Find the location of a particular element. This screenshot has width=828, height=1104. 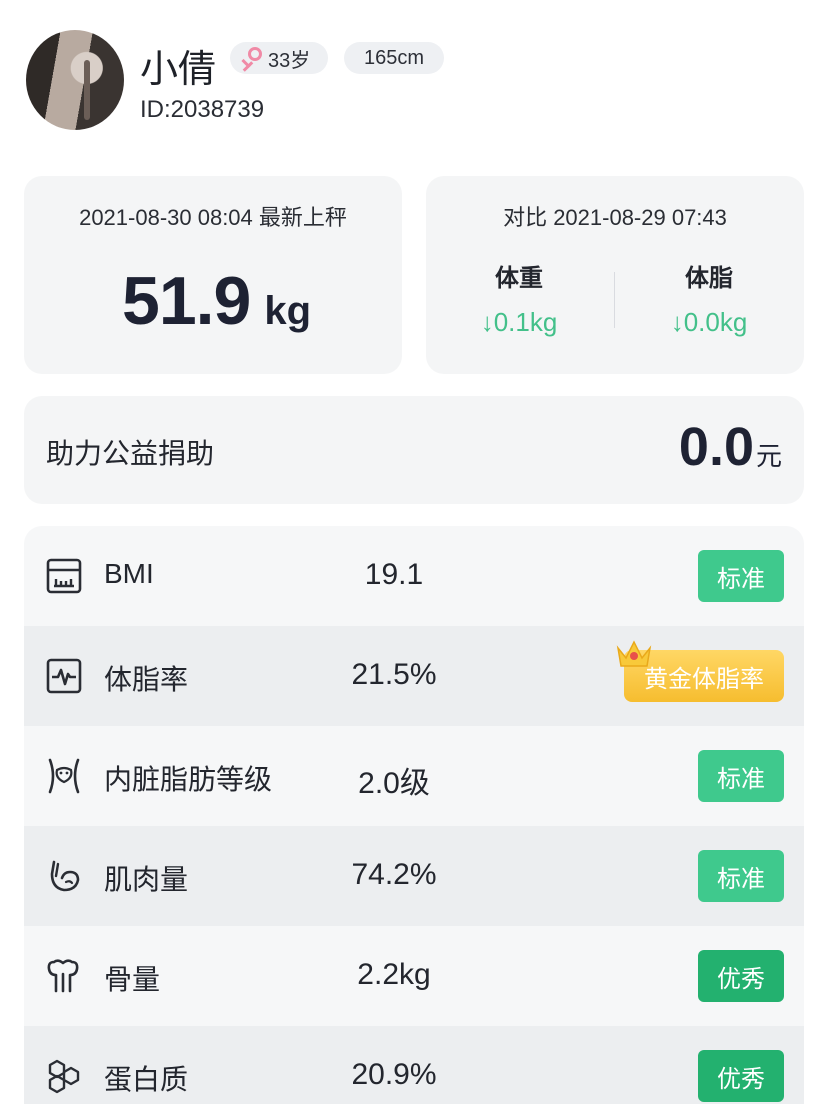

crown-icon is located at coordinates (634, 653).